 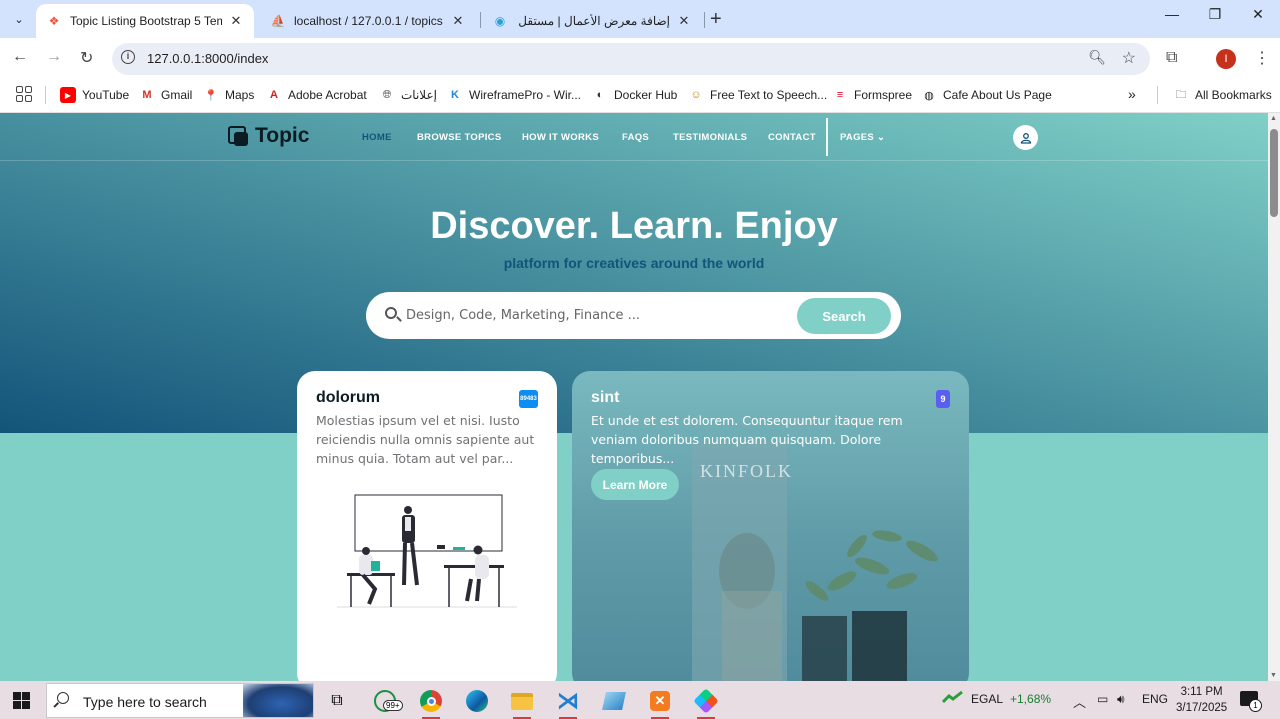 I want to click on chevron-down-icon: ⌄, so click(x=881, y=137).